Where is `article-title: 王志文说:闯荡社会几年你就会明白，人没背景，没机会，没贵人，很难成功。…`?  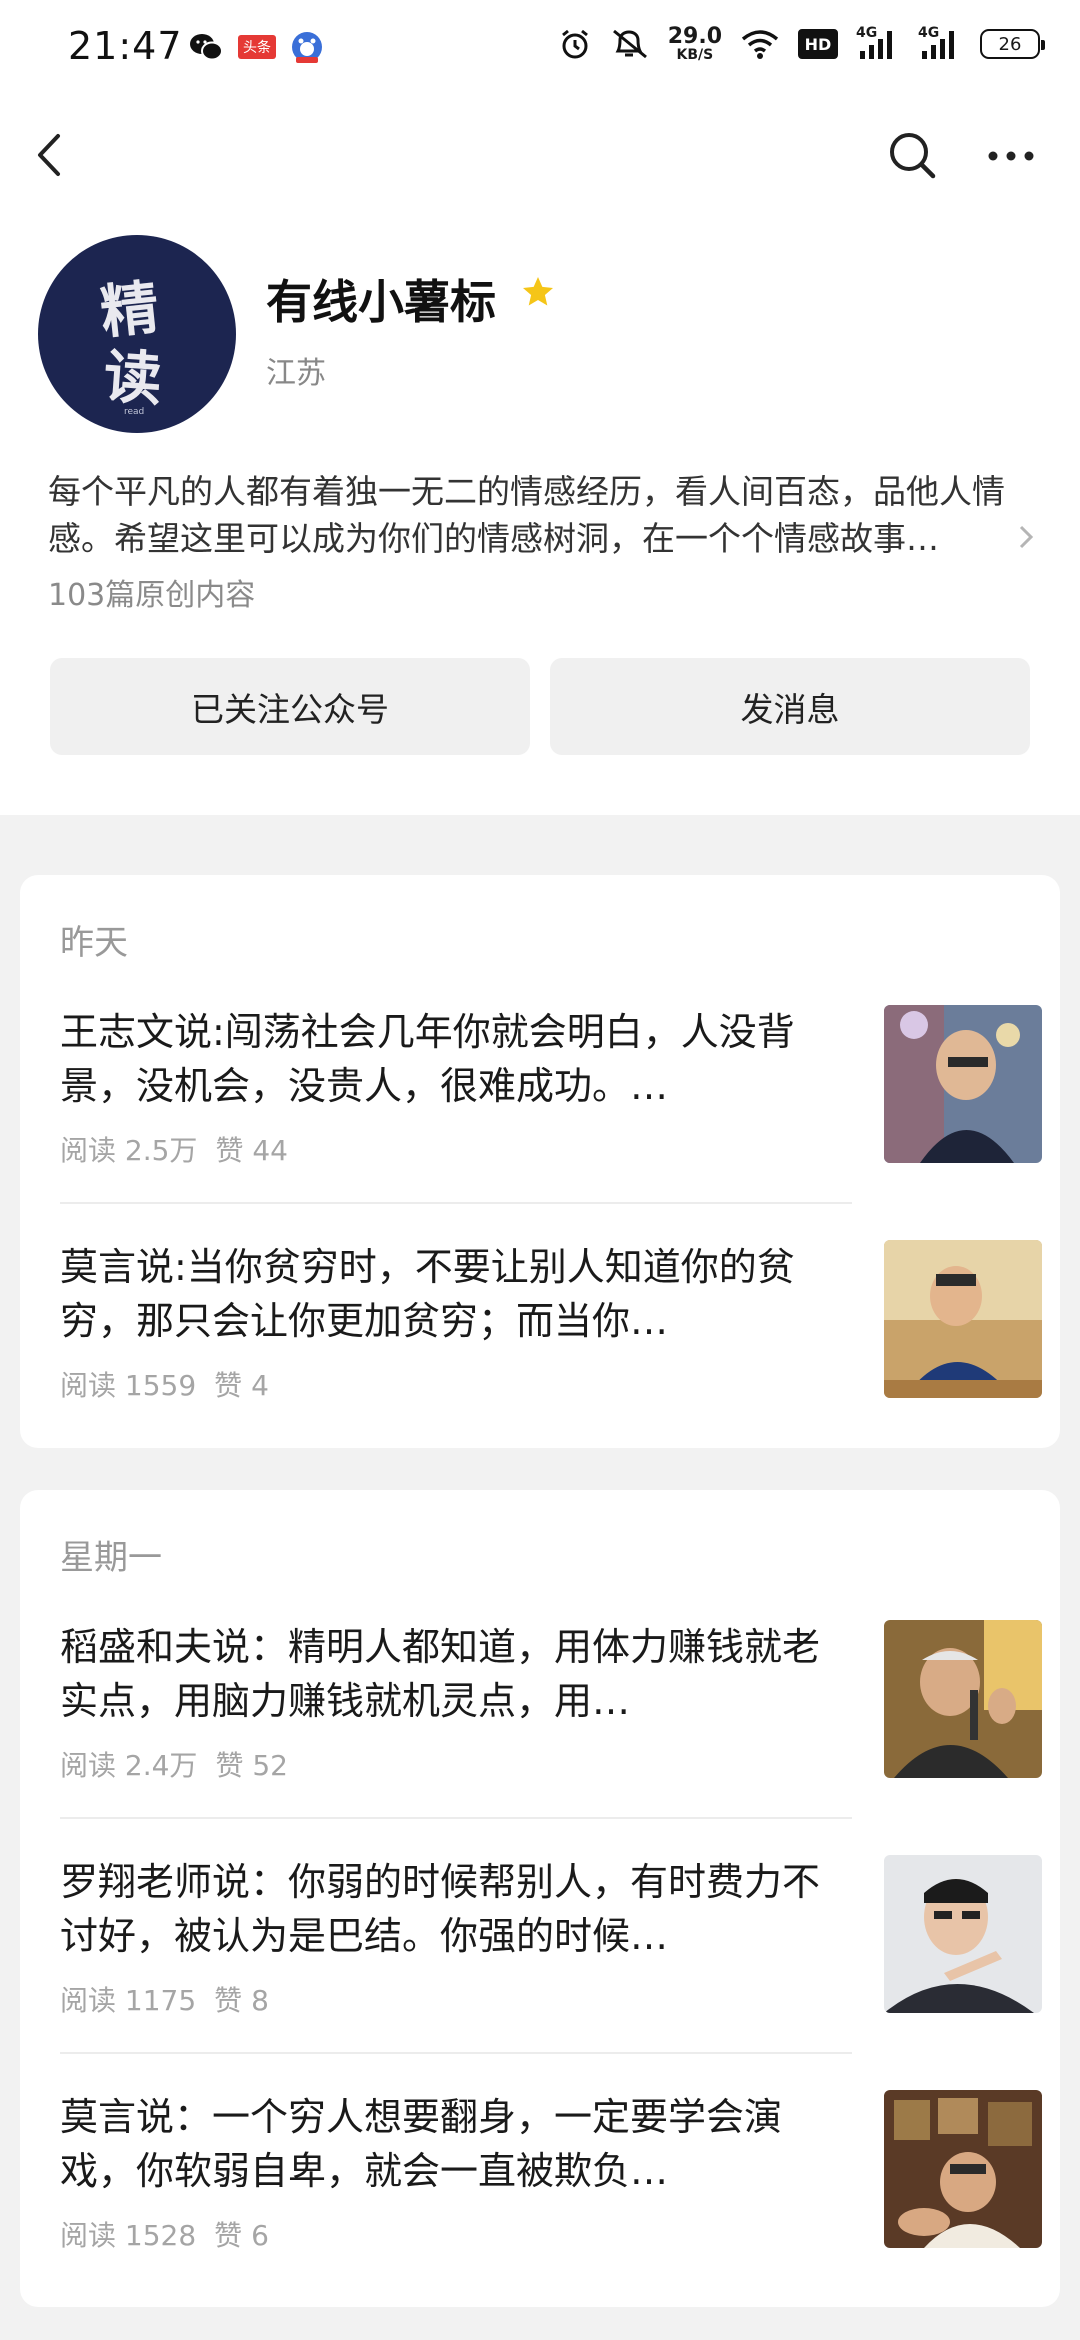
article-title: 王志文说:闯荡社会几年你就会明白，人没背景，没机会，没贵人，很难成功。… is located at coordinates (427, 1059).